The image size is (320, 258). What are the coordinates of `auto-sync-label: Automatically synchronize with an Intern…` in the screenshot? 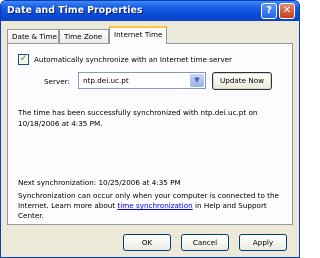 It's located at (133, 59).